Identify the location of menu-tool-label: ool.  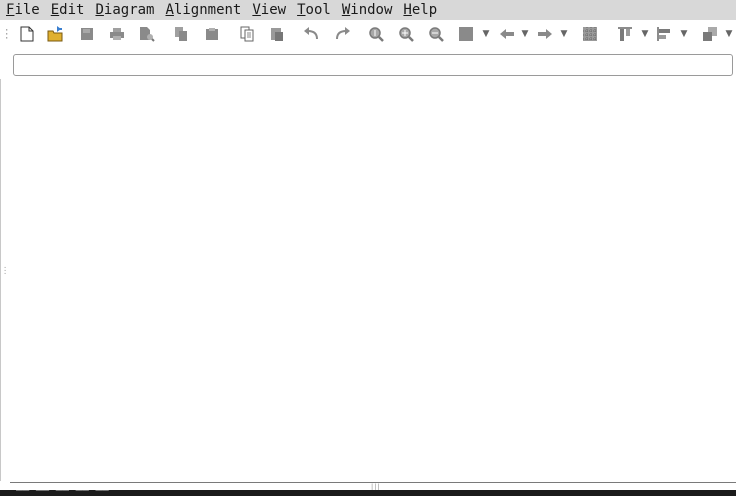
(318, 10).